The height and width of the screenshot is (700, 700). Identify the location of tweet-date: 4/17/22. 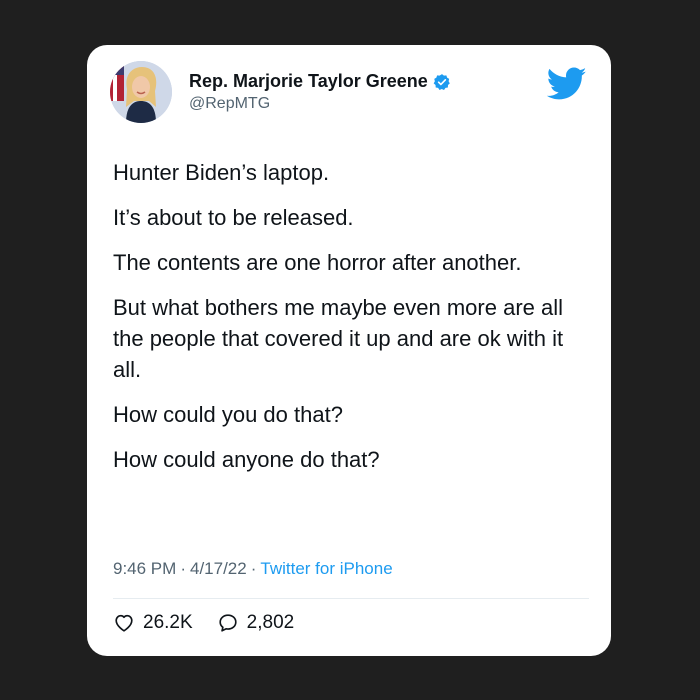
(218, 568).